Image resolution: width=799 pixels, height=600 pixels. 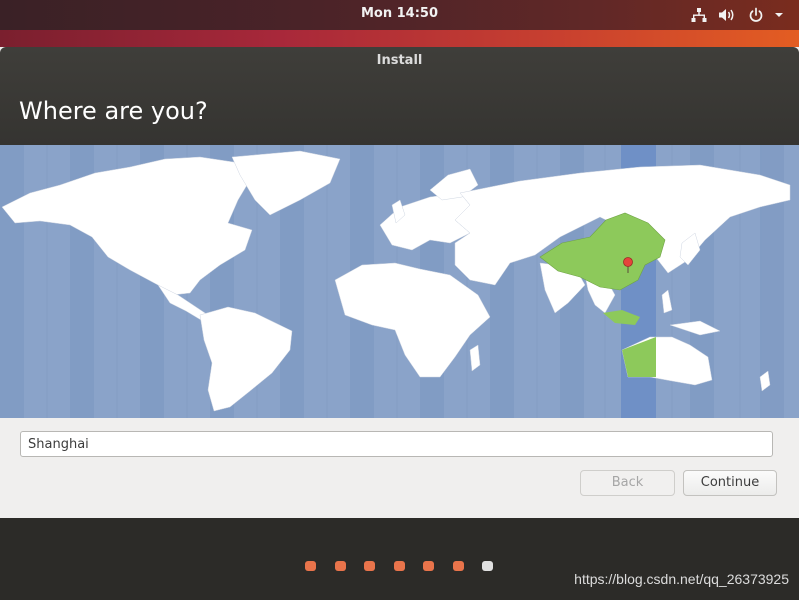 I want to click on power-icon, so click(x=756, y=15).